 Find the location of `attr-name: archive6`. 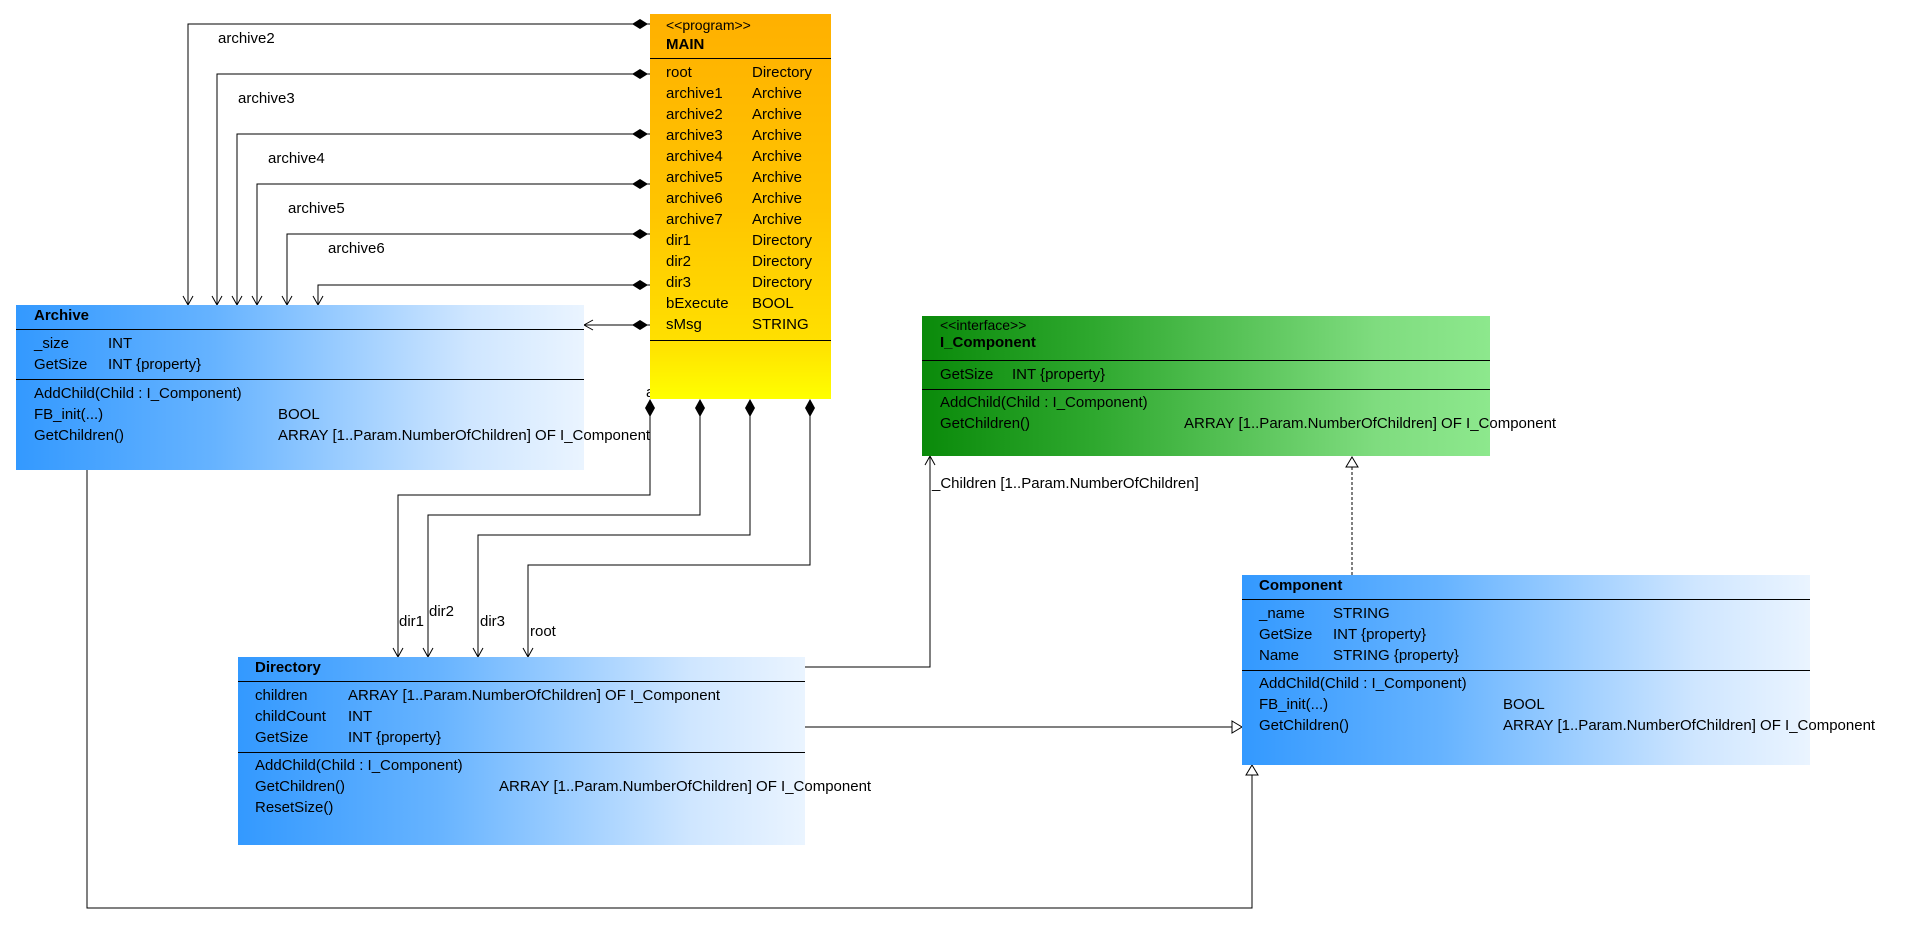

attr-name: archive6 is located at coordinates (694, 198).